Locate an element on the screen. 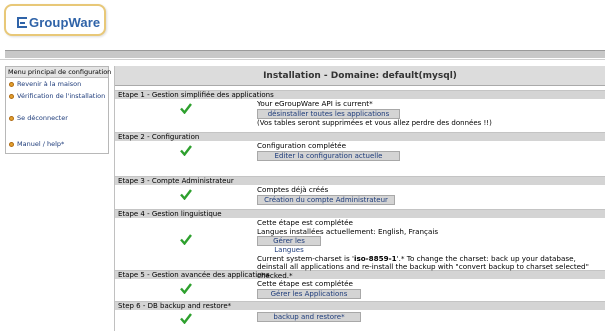 The width and height of the screenshot is (605, 331). logo: GroupWare is located at coordinates (55, 20).